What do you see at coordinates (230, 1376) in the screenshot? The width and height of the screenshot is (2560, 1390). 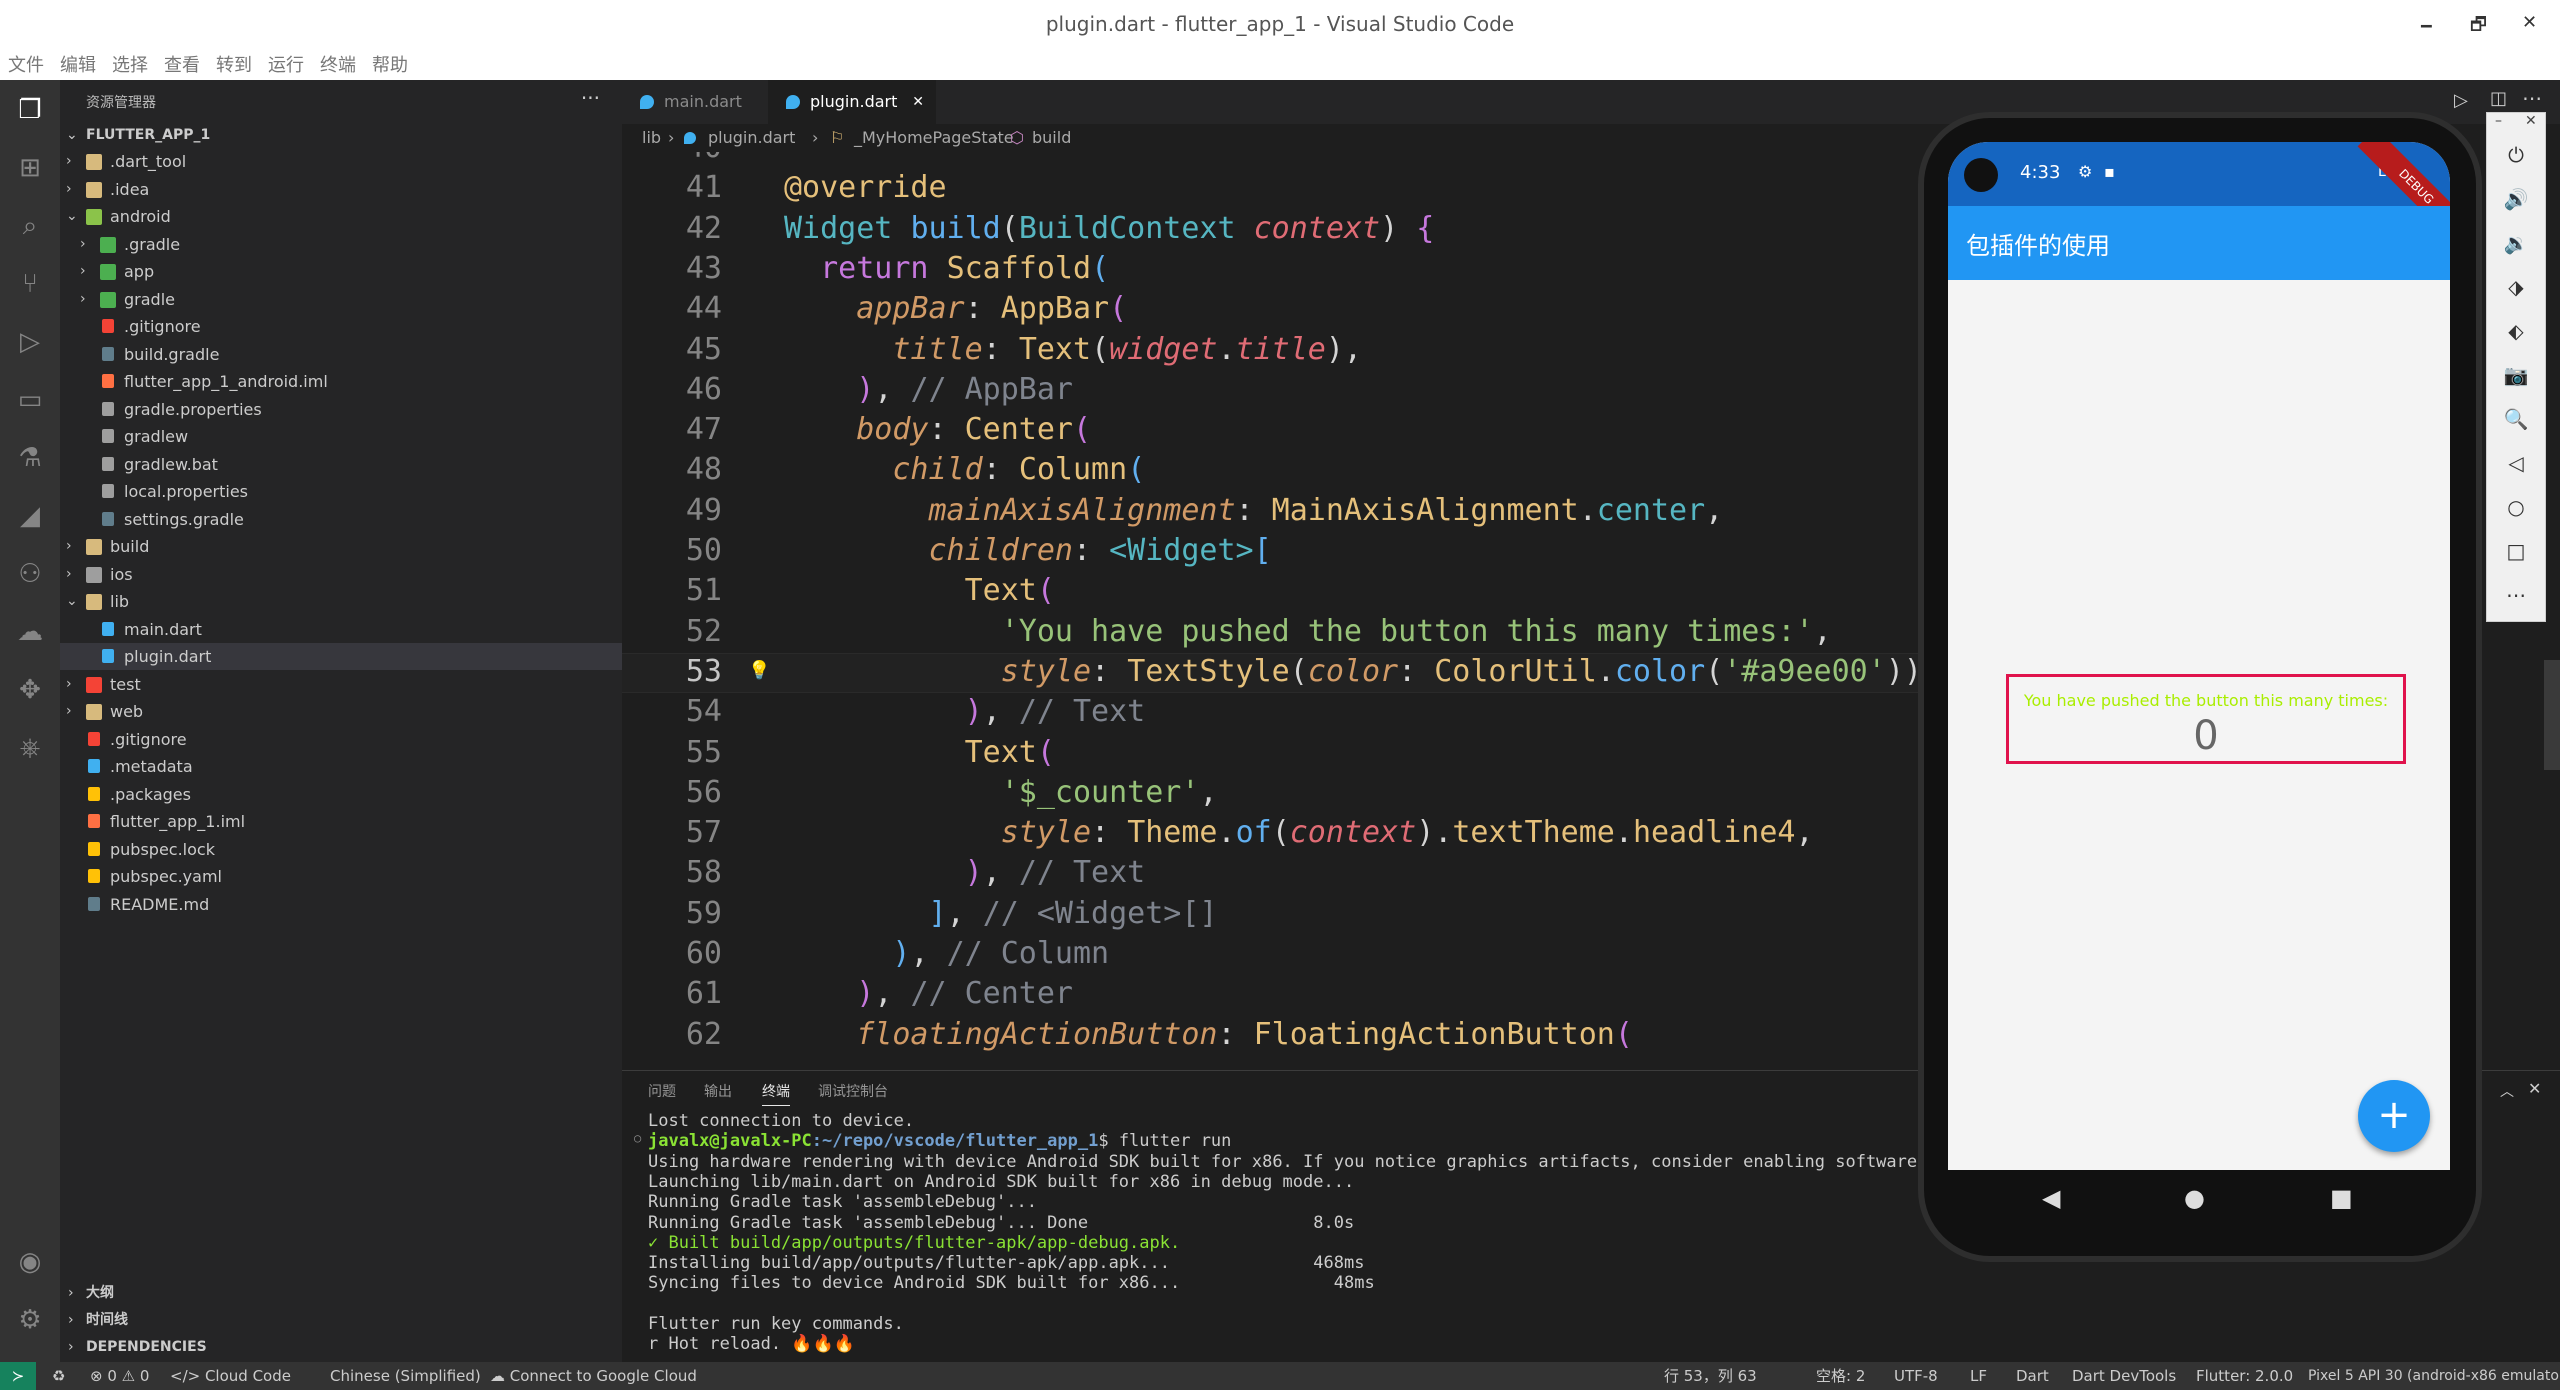 I see `cloud-code-item: </> Cloud Code` at bounding box center [230, 1376].